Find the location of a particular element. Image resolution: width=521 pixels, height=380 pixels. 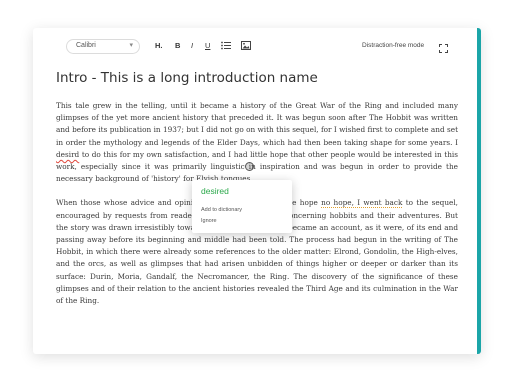

font-select-label: Calibri is located at coordinates (86, 45).